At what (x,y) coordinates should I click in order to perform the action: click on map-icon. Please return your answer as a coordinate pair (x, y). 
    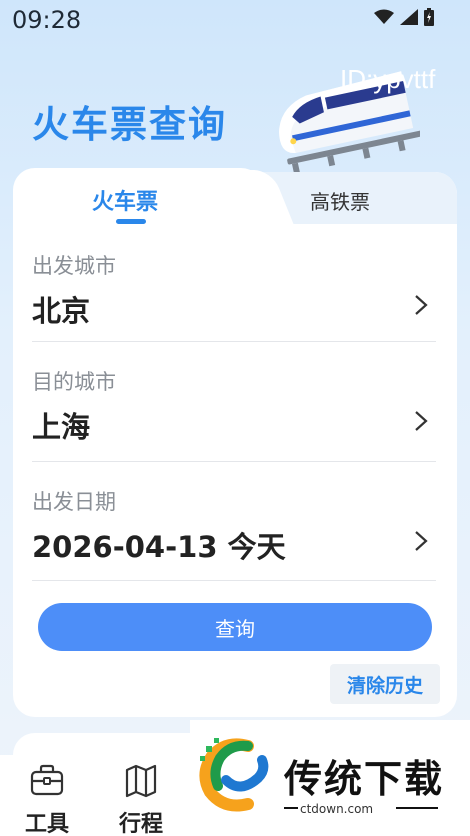
    Looking at the image, I should click on (141, 781).